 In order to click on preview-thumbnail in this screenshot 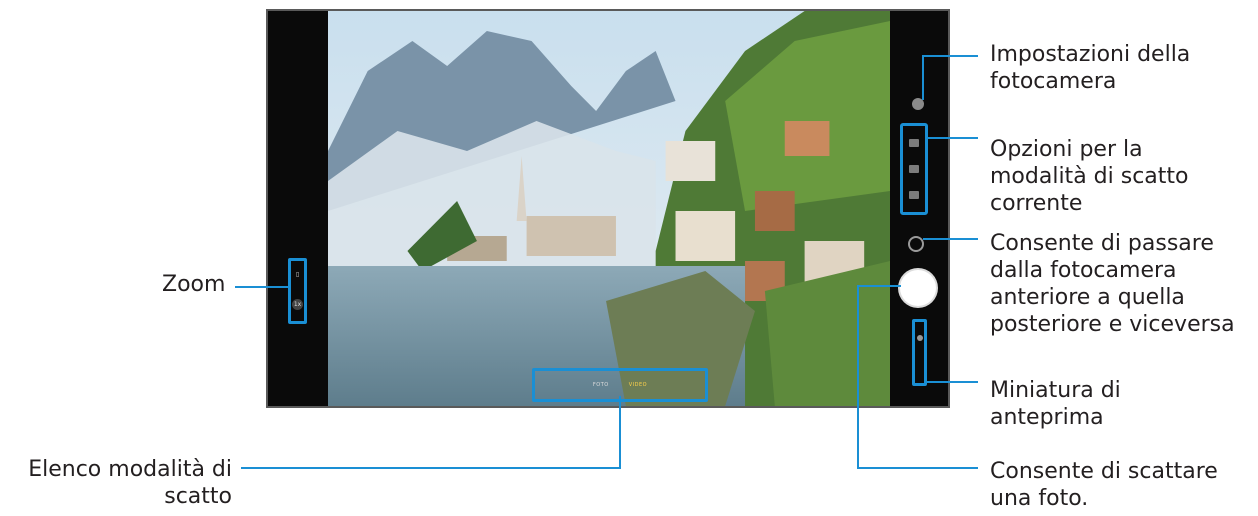, I will do `click(919, 352)`.